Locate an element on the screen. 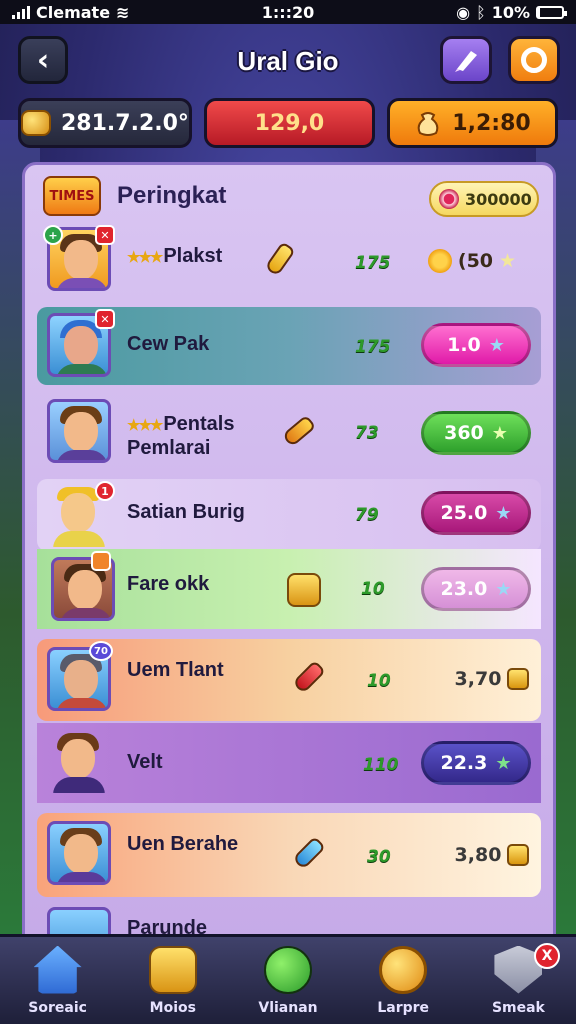 This screenshot has height=1024, width=576. chest-icon is located at coordinates (172, 969).